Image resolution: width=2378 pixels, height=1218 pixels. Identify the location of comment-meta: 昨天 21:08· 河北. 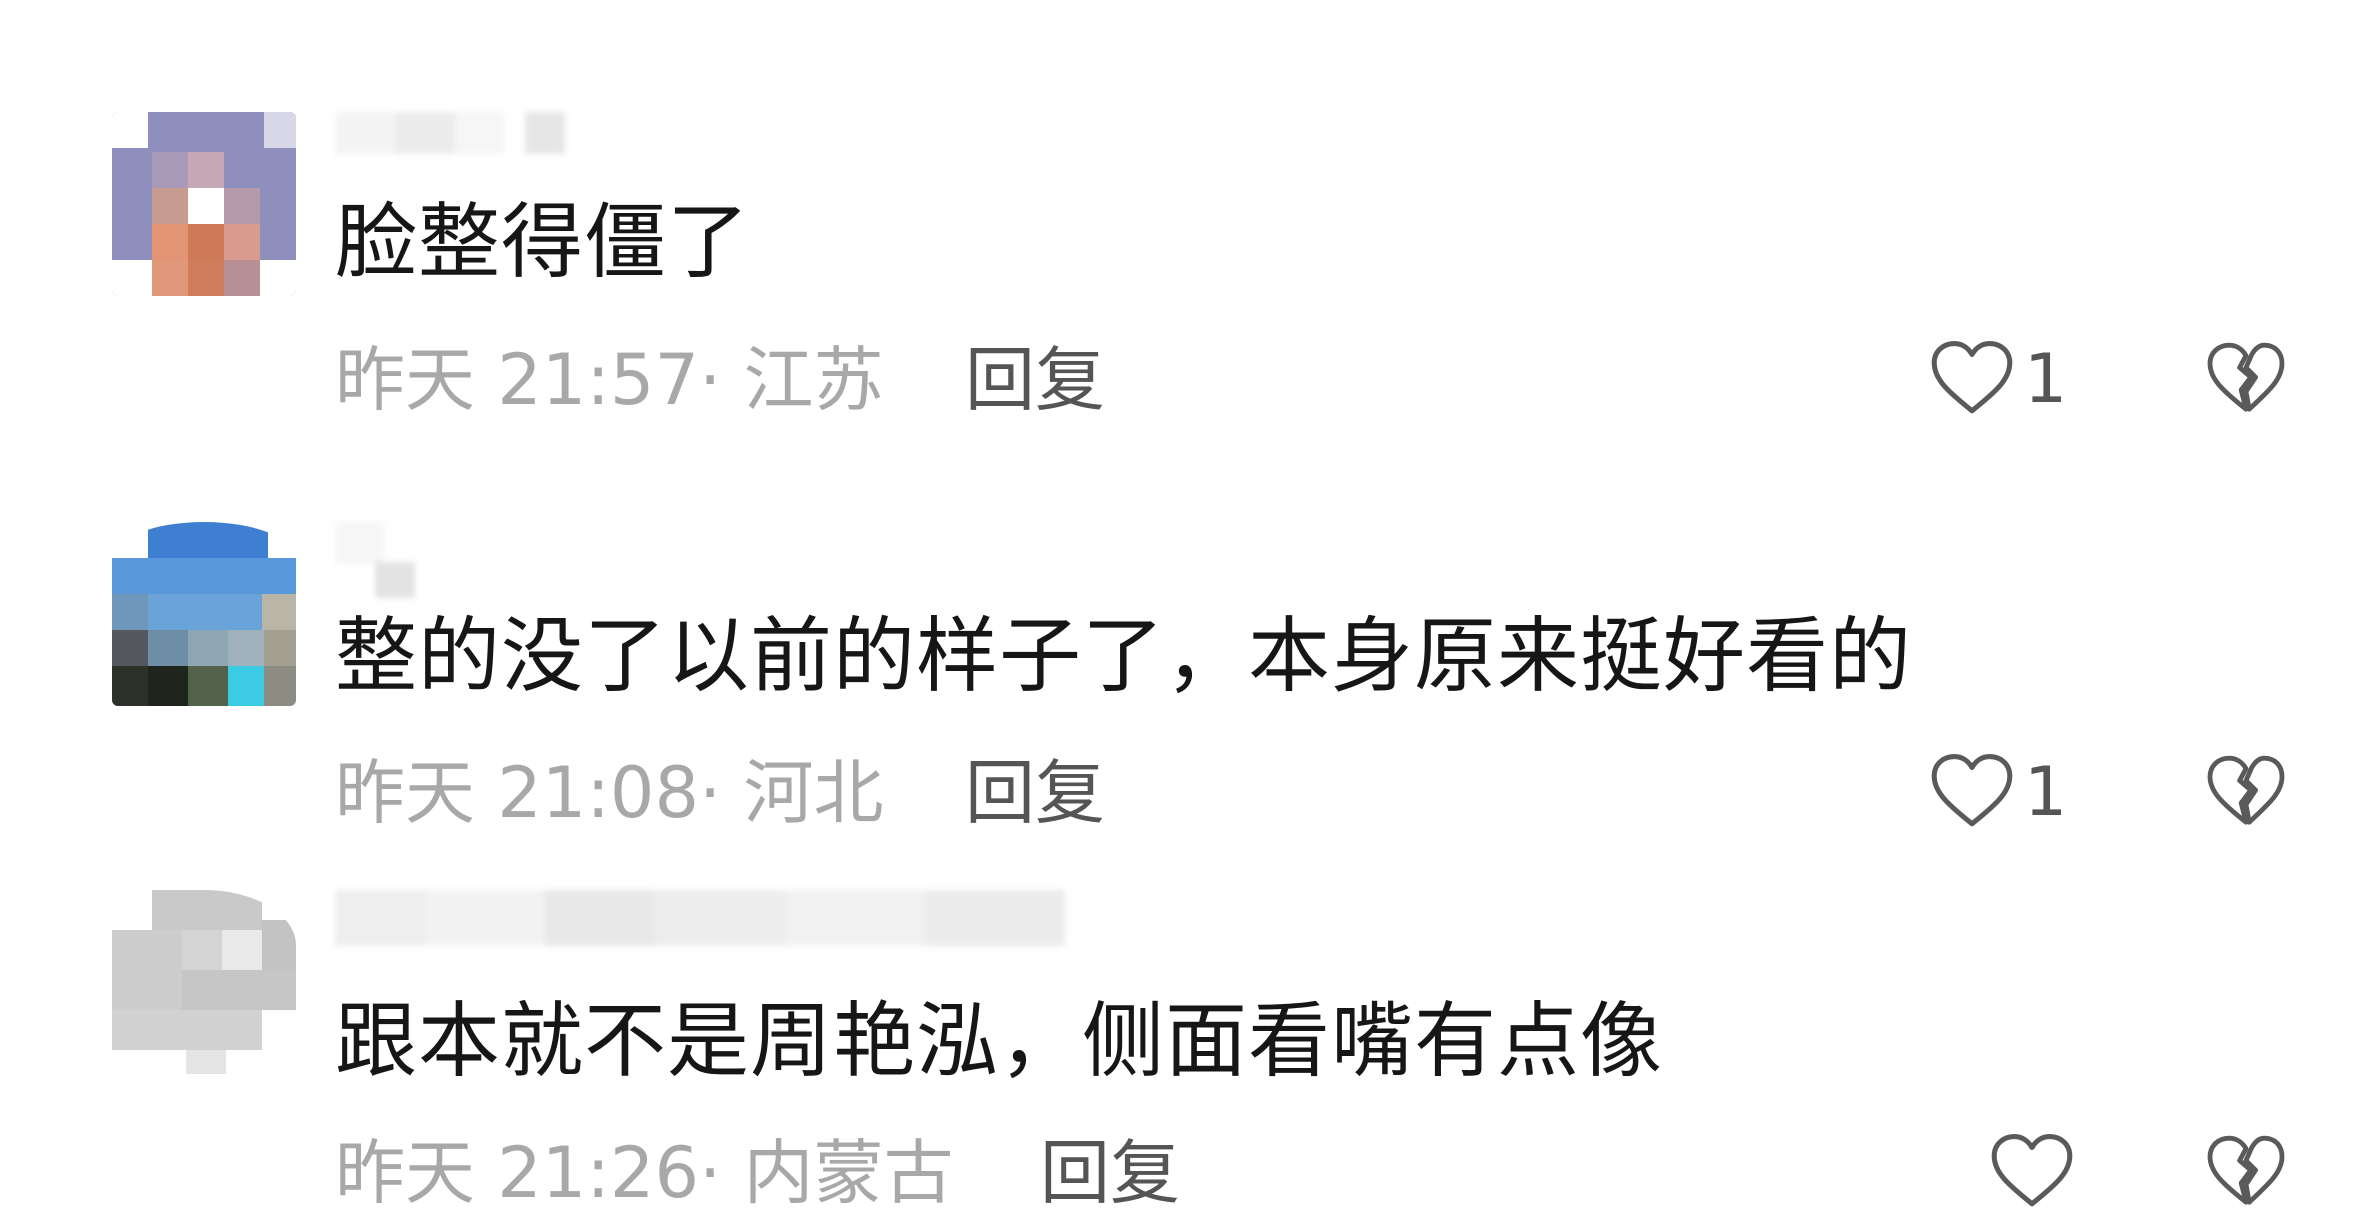
(609, 793).